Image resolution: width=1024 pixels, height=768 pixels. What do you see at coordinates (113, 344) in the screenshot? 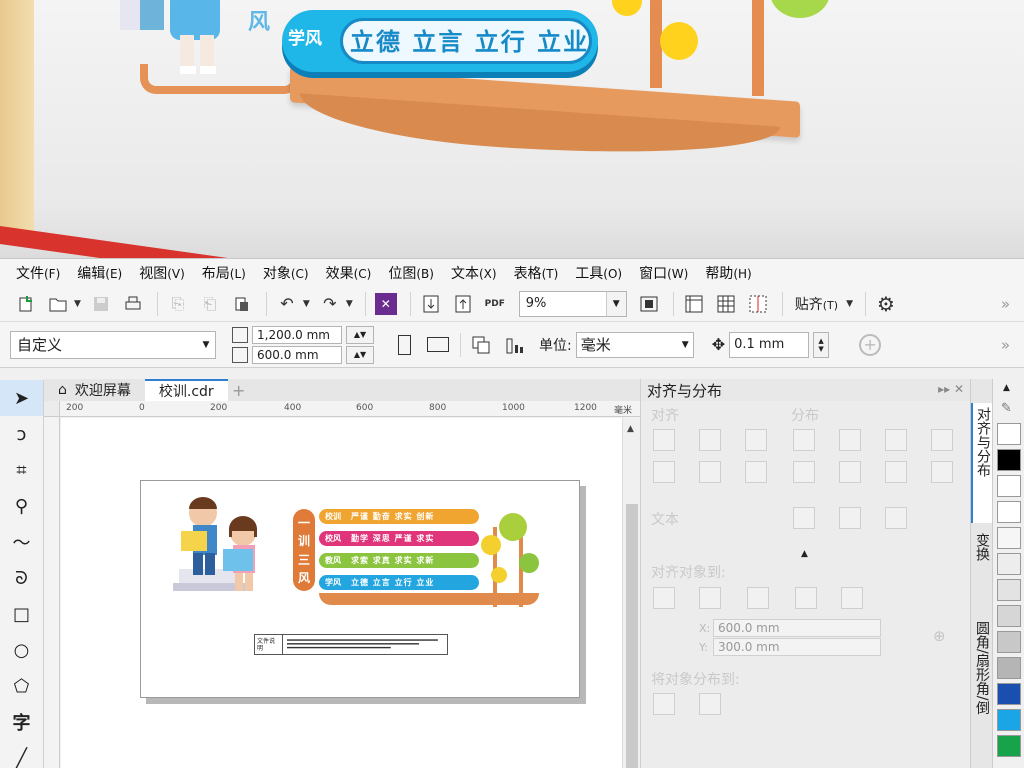
I see `page-preset-select: 自定义 ▼` at bounding box center [113, 344].